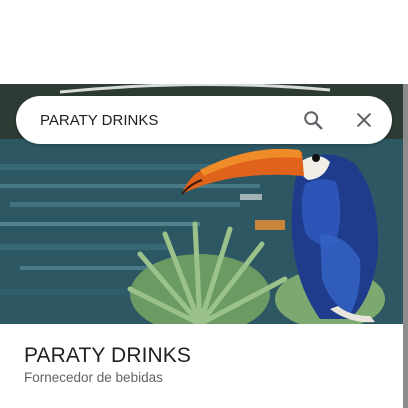 Image resolution: width=408 pixels, height=408 pixels. I want to click on place-category: Fornecedor de bebidas, so click(93, 377).